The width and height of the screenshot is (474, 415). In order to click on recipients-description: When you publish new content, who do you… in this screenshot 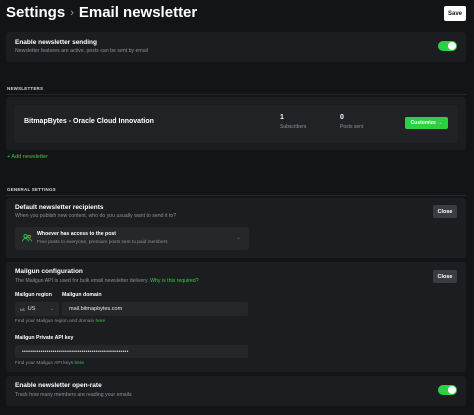, I will do `click(96, 216)`.